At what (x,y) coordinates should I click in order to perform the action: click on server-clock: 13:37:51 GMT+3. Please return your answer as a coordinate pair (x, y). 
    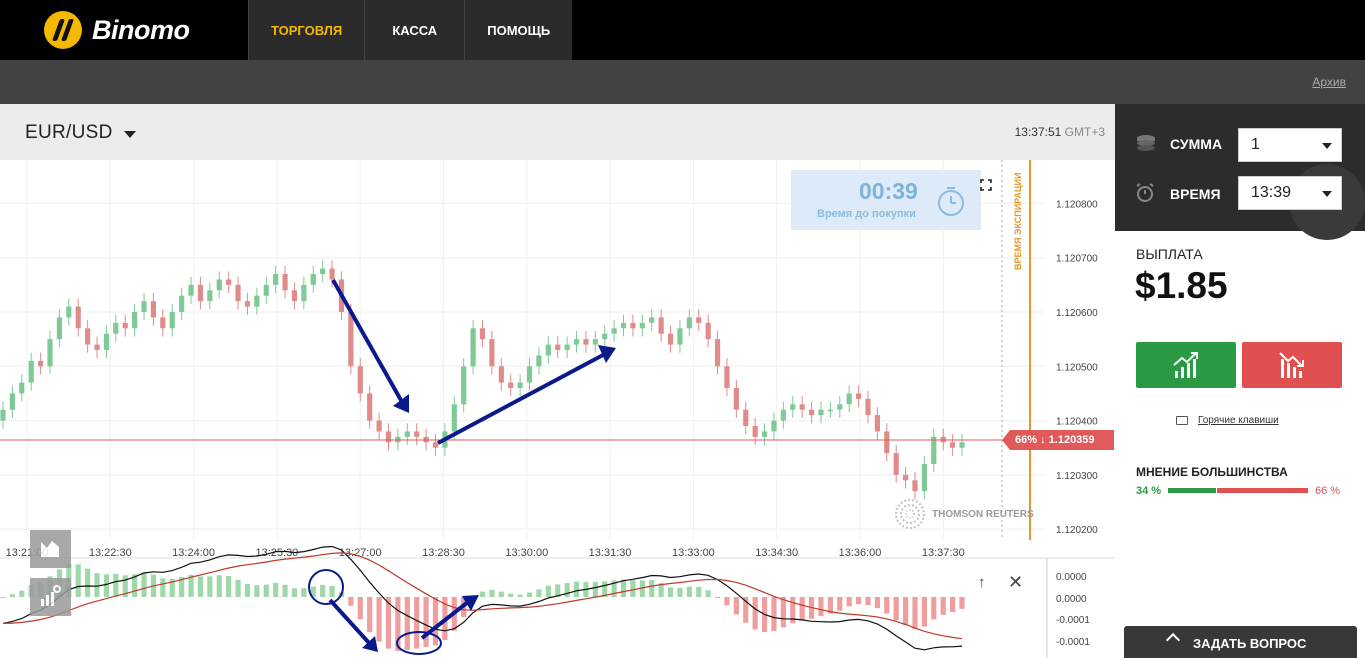
    Looking at the image, I should click on (1060, 132).